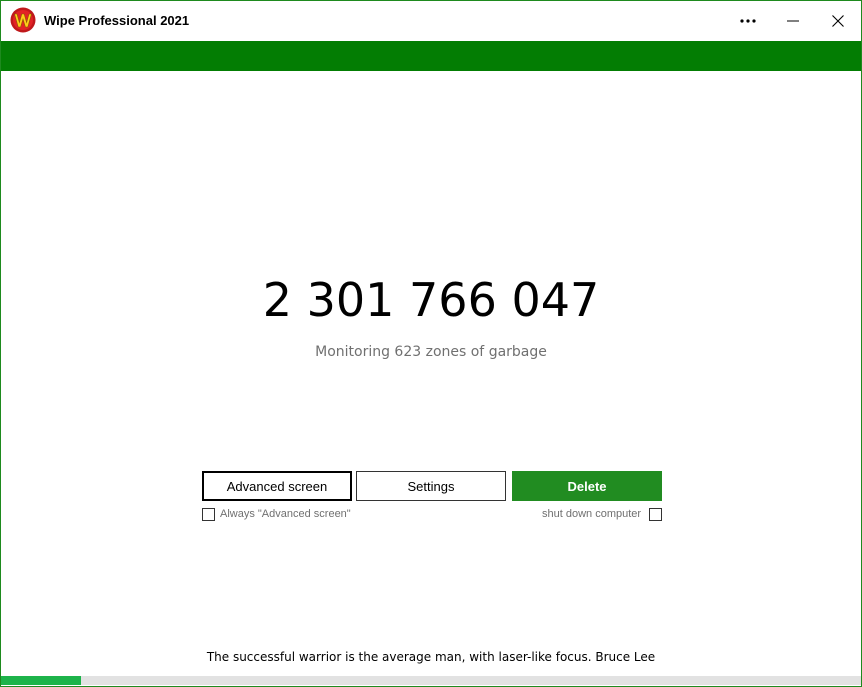  What do you see at coordinates (41, 680) in the screenshot?
I see `progress-bar-fill` at bounding box center [41, 680].